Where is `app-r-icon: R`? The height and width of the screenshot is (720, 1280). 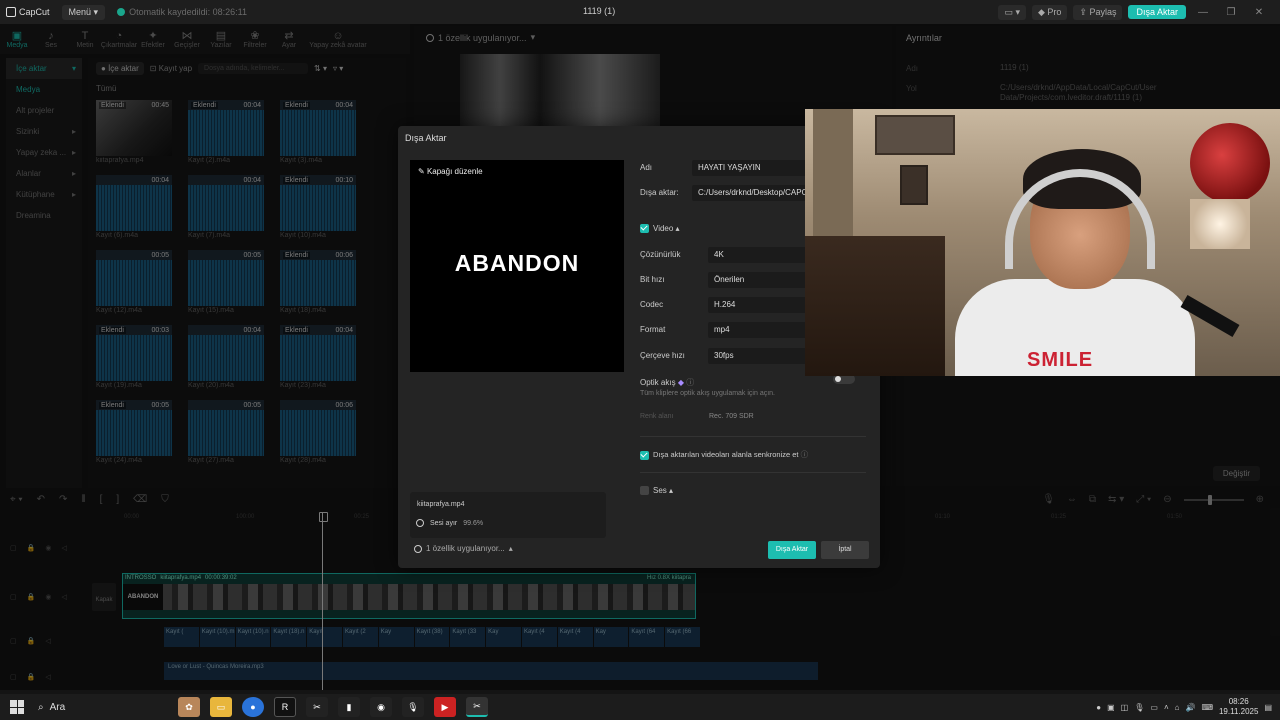 app-r-icon: R is located at coordinates (285, 707).